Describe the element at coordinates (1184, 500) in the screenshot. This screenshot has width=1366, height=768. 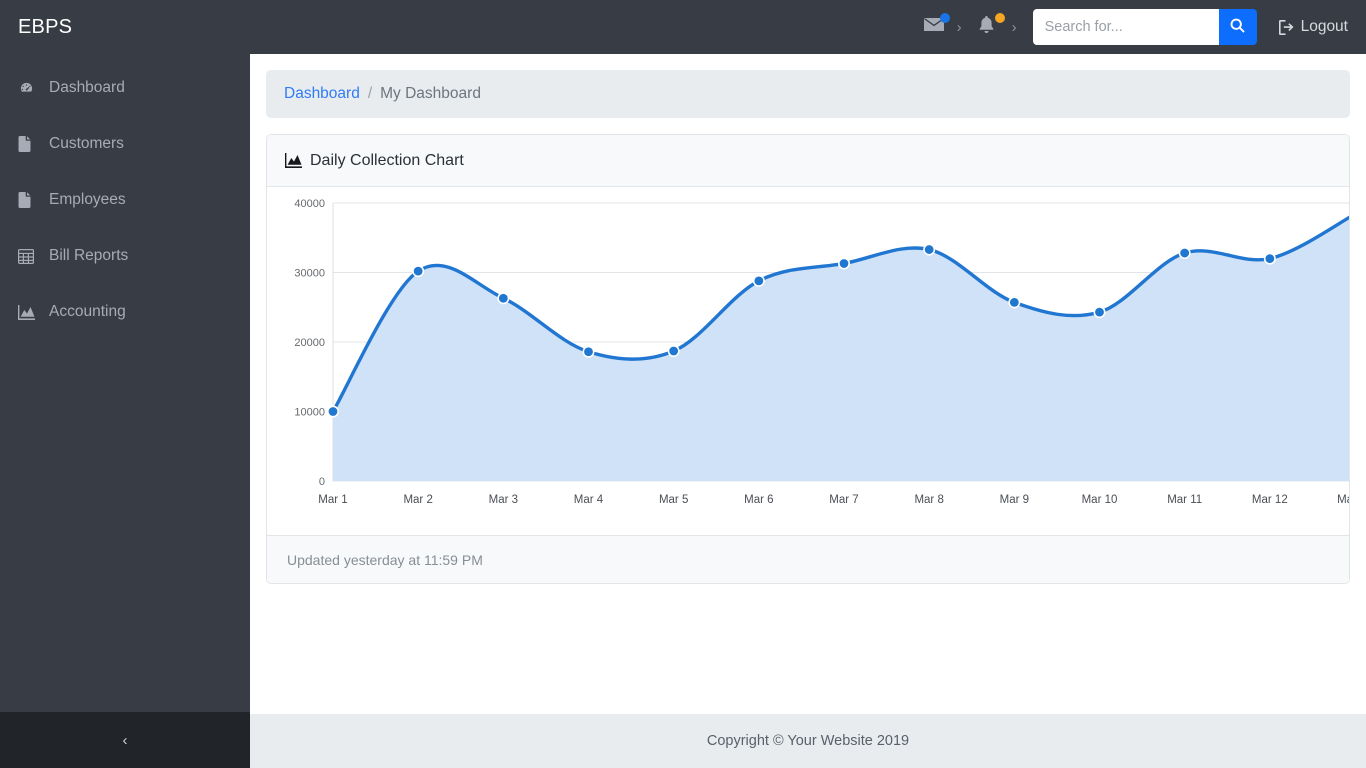
I see `svg-text: Mar 11` at that location.